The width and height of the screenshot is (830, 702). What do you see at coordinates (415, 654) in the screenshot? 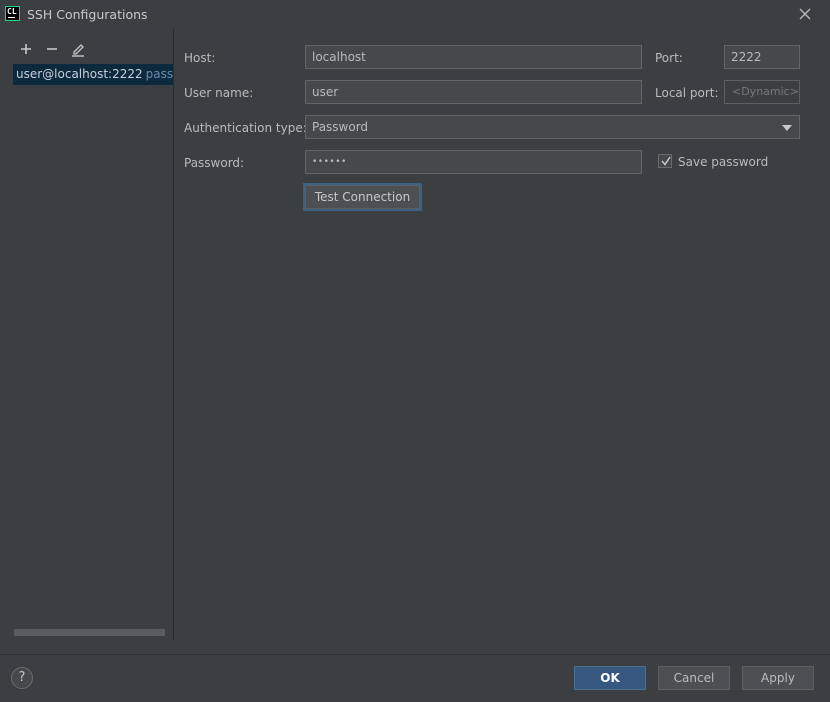
I see `footer-divider` at bounding box center [415, 654].